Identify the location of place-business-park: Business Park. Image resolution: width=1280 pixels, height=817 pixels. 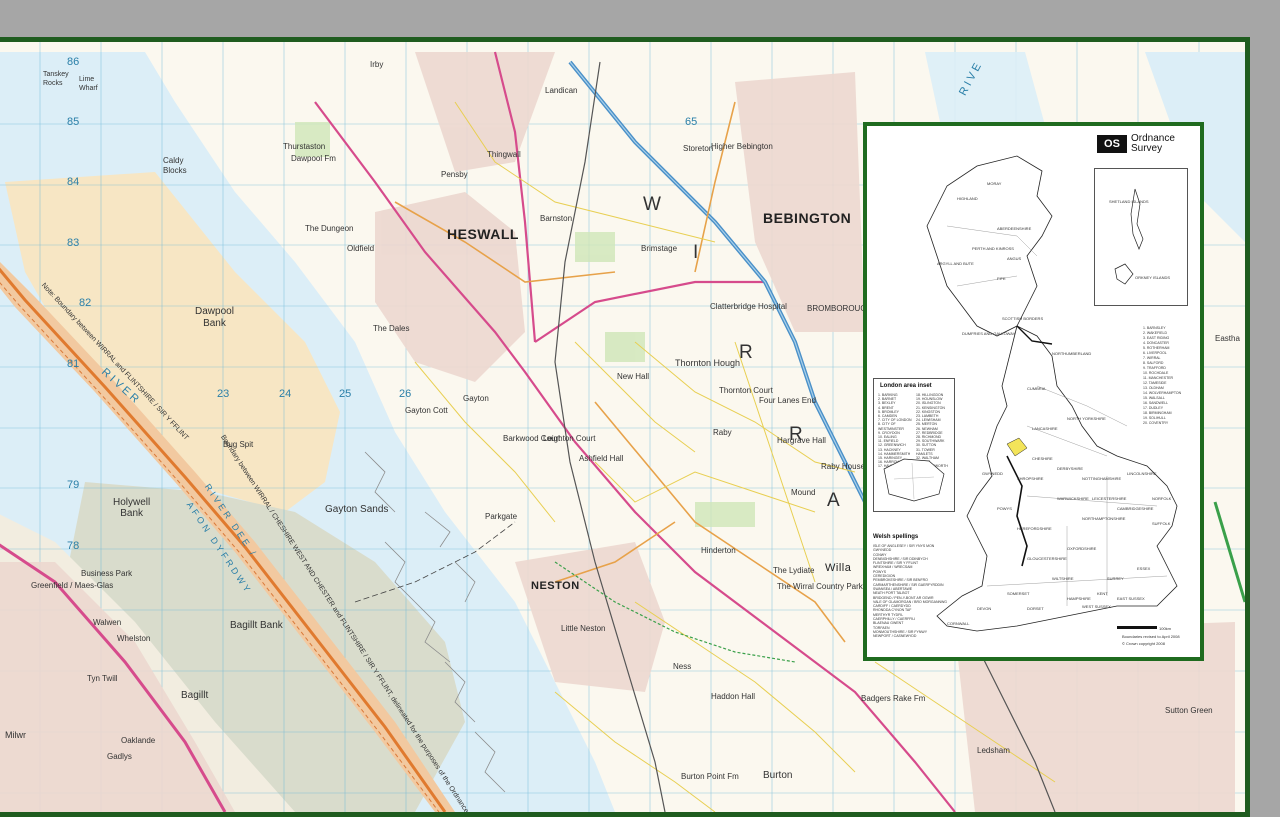
(106, 573).